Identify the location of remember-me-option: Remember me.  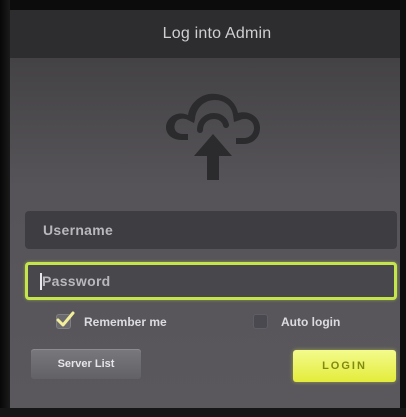
(111, 320).